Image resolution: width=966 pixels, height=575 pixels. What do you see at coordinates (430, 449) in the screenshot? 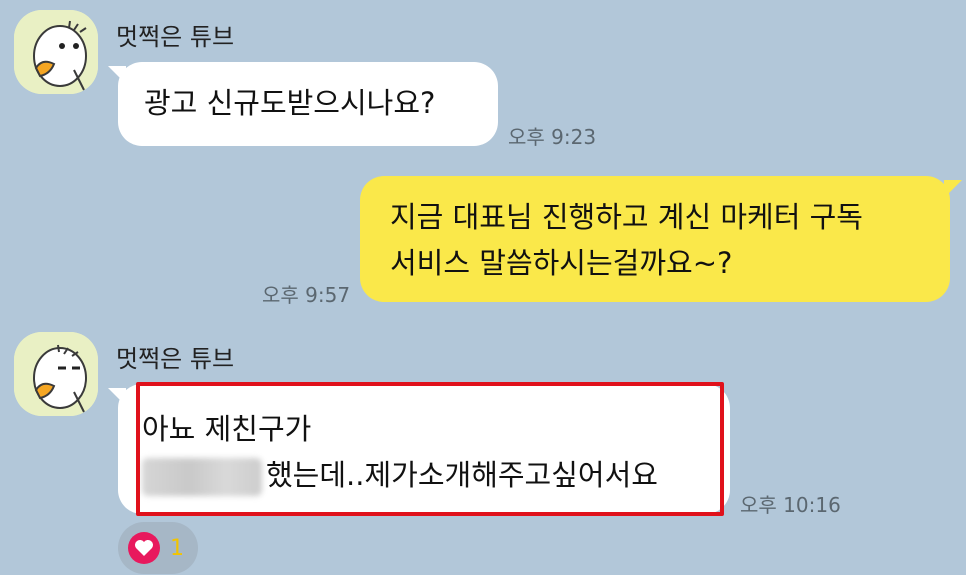
I see `highlight-box` at bounding box center [430, 449].